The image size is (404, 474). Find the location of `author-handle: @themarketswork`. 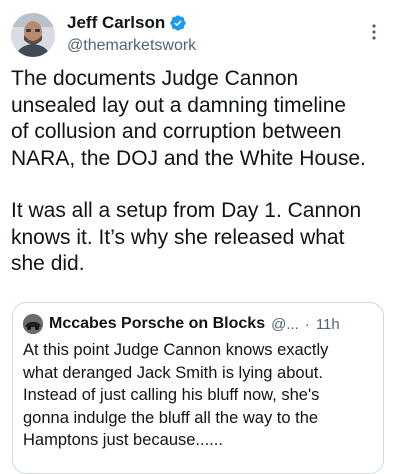

author-handle: @themarketswork is located at coordinates (131, 46).